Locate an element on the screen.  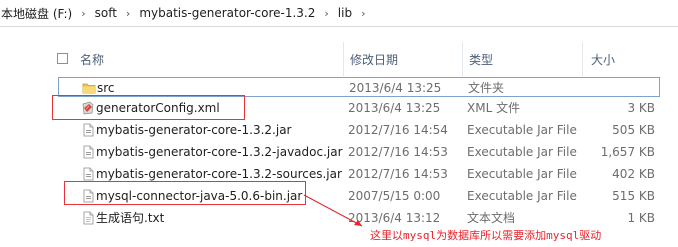
file-size: 515 KB is located at coordinates (633, 196).